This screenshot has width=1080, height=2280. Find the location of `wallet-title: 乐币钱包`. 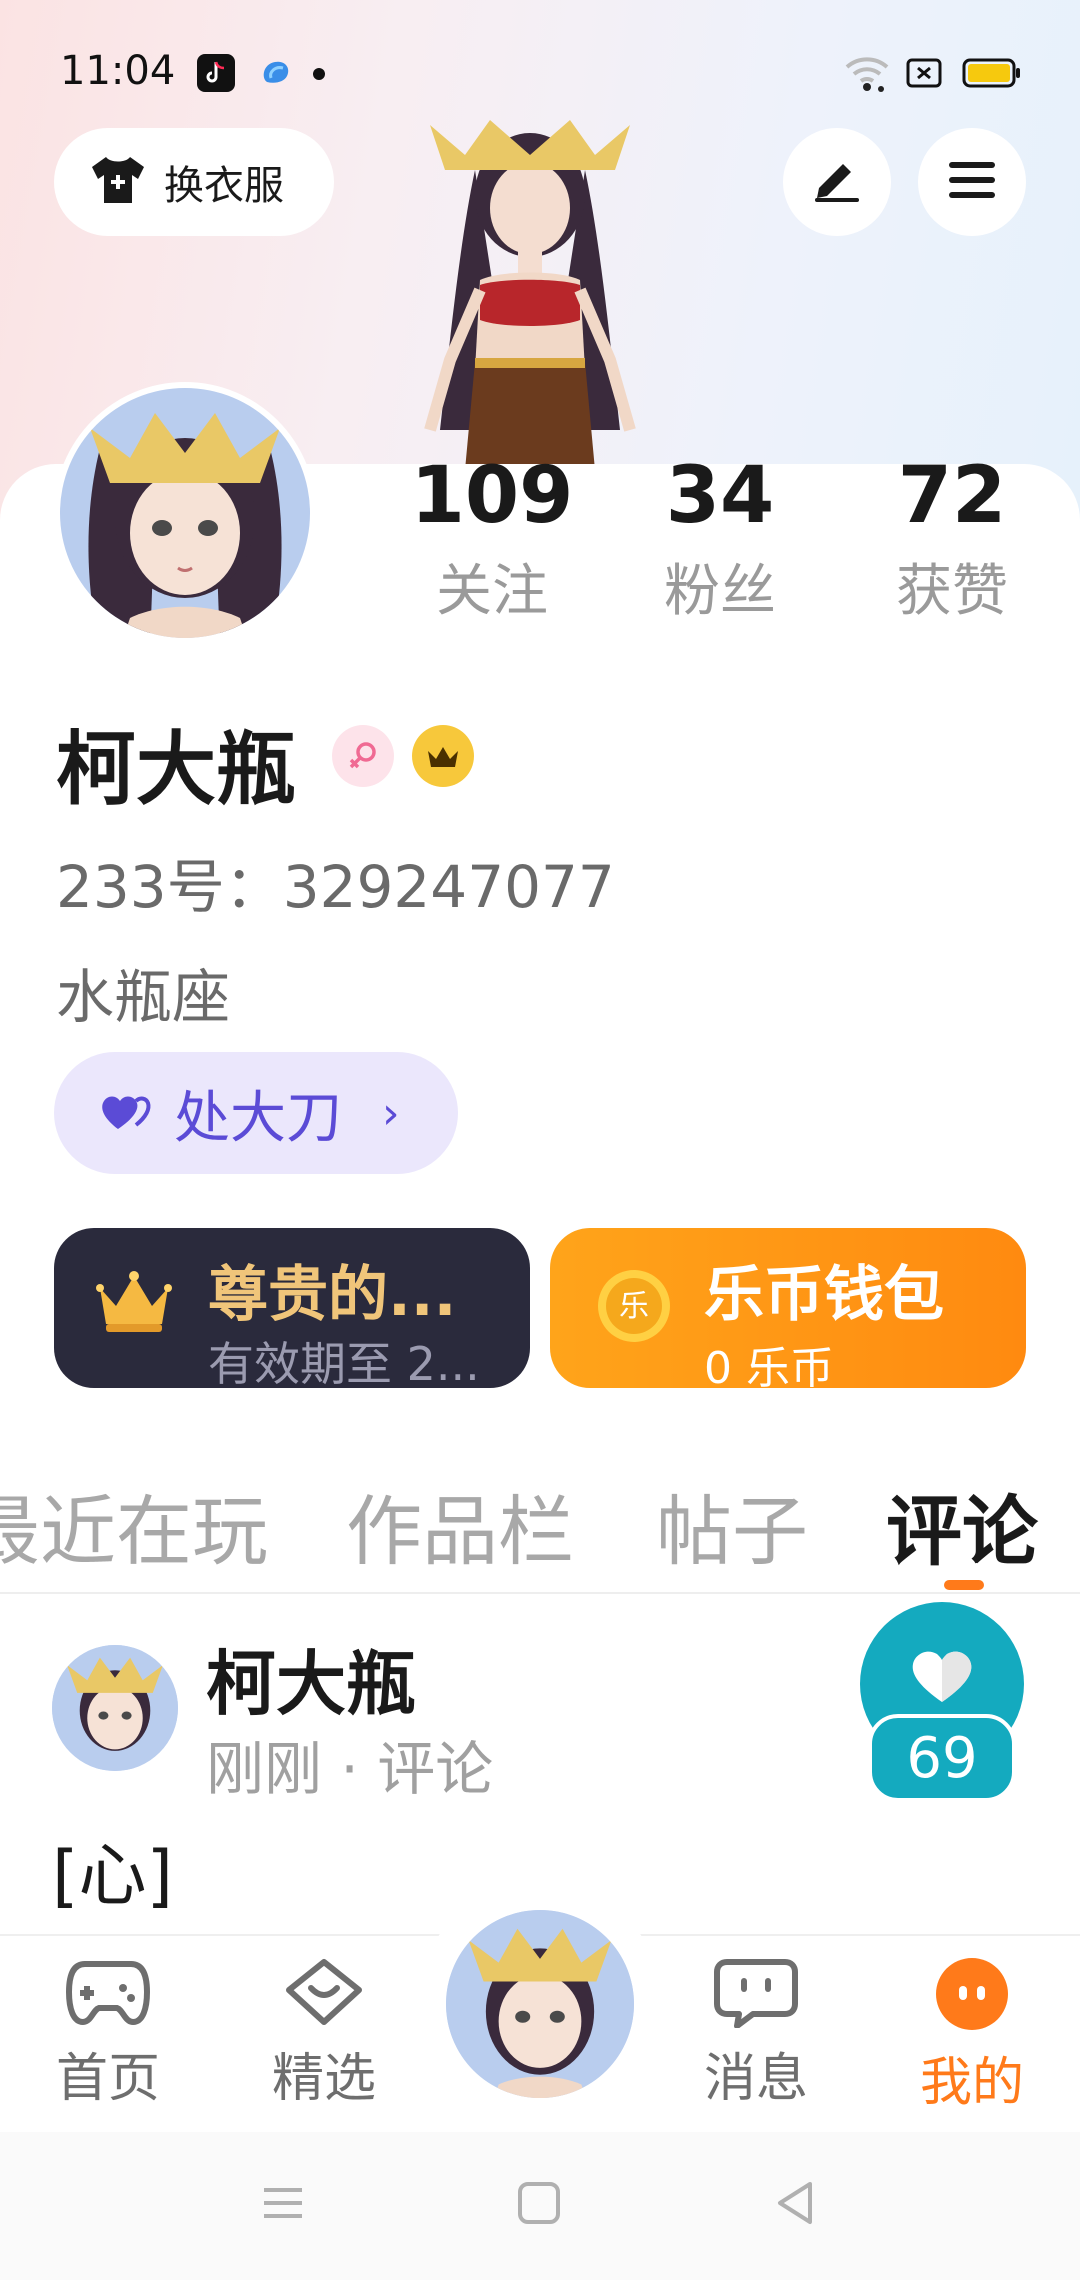

wallet-title: 乐币钱包 is located at coordinates (824, 1295).